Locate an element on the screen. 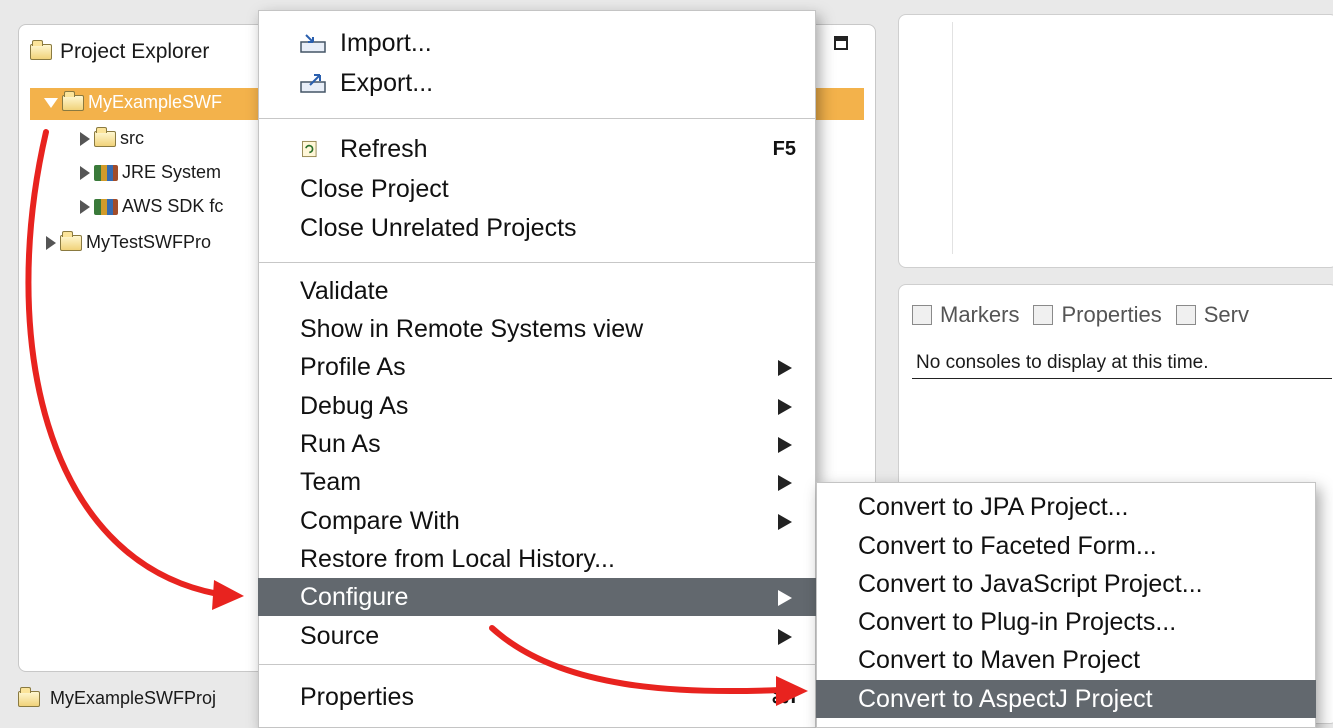  export-icon is located at coordinates (313, 83).